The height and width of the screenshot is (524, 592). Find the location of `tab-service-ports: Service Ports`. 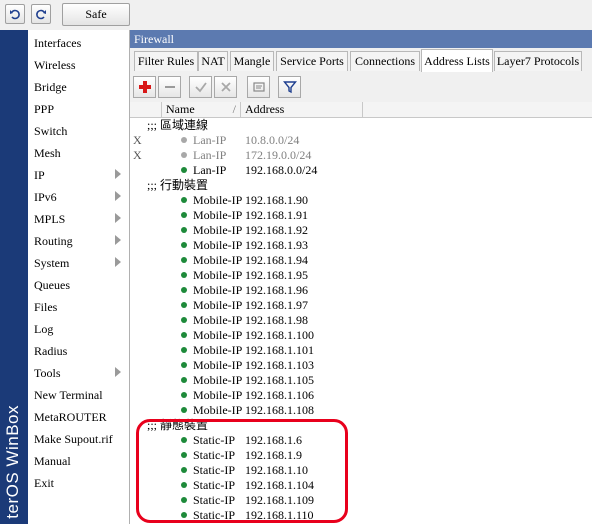

tab-service-ports: Service Ports is located at coordinates (312, 61).